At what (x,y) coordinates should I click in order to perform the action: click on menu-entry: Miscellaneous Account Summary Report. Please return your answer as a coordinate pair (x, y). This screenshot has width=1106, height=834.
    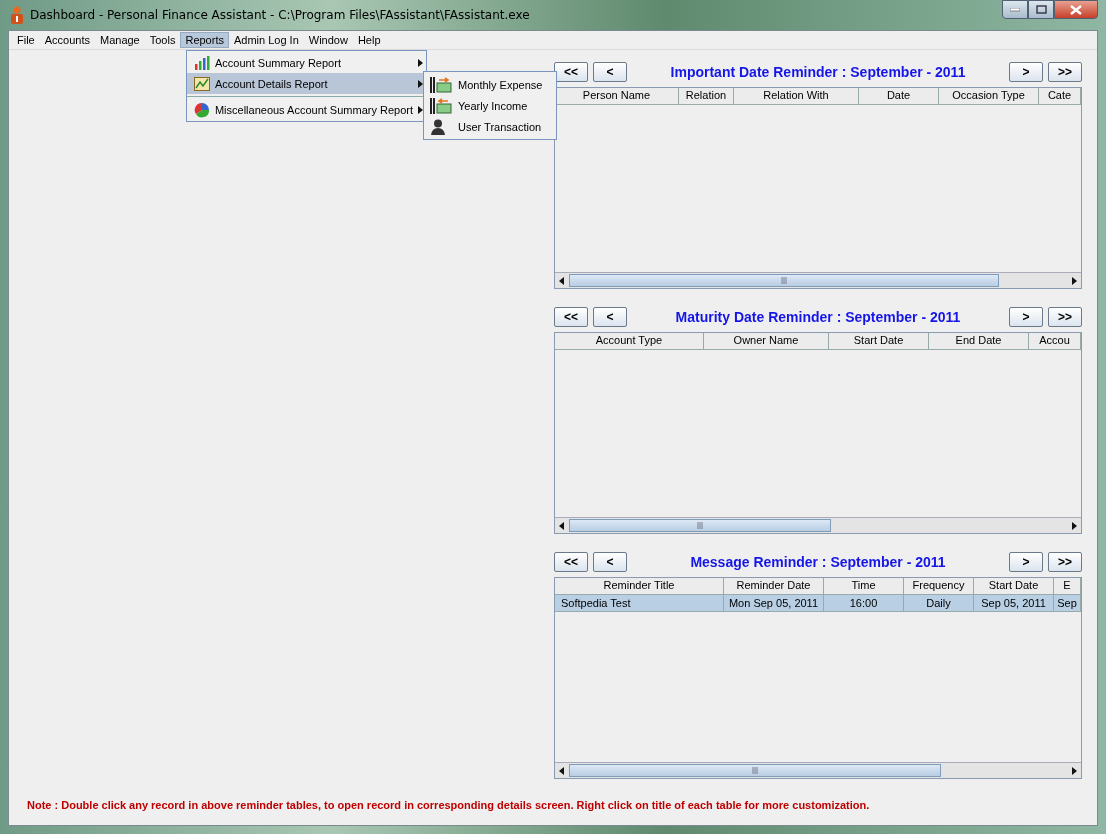
    Looking at the image, I should click on (306, 109).